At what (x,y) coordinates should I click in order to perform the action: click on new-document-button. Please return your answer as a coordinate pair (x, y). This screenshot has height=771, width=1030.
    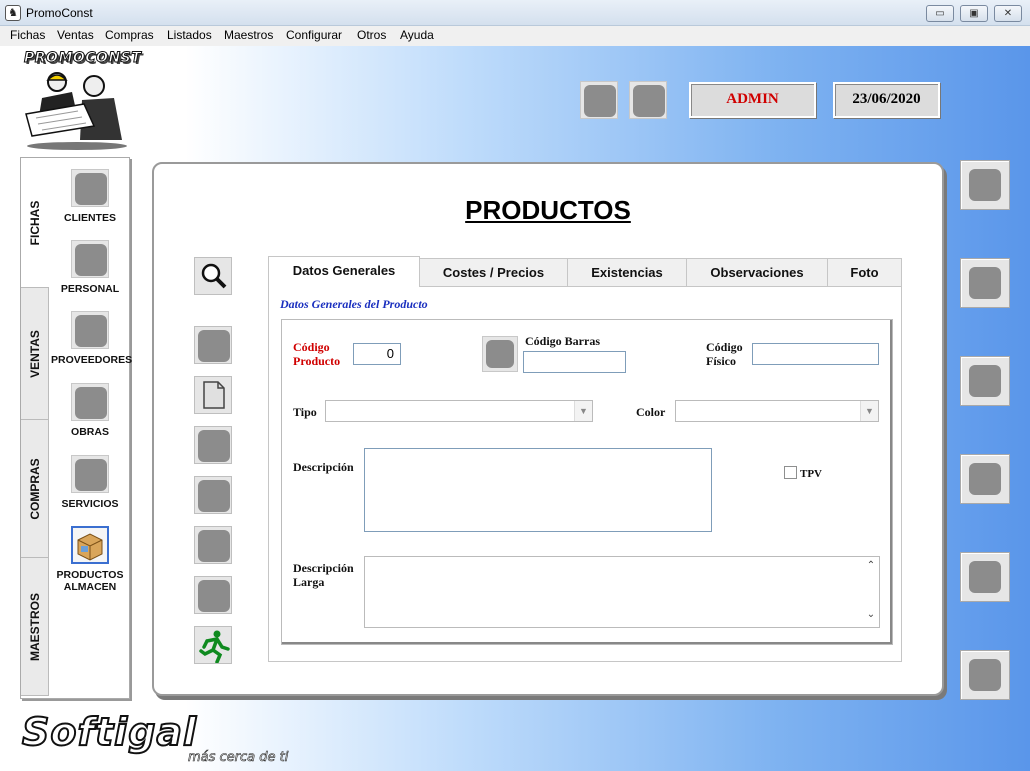
    Looking at the image, I should click on (213, 395).